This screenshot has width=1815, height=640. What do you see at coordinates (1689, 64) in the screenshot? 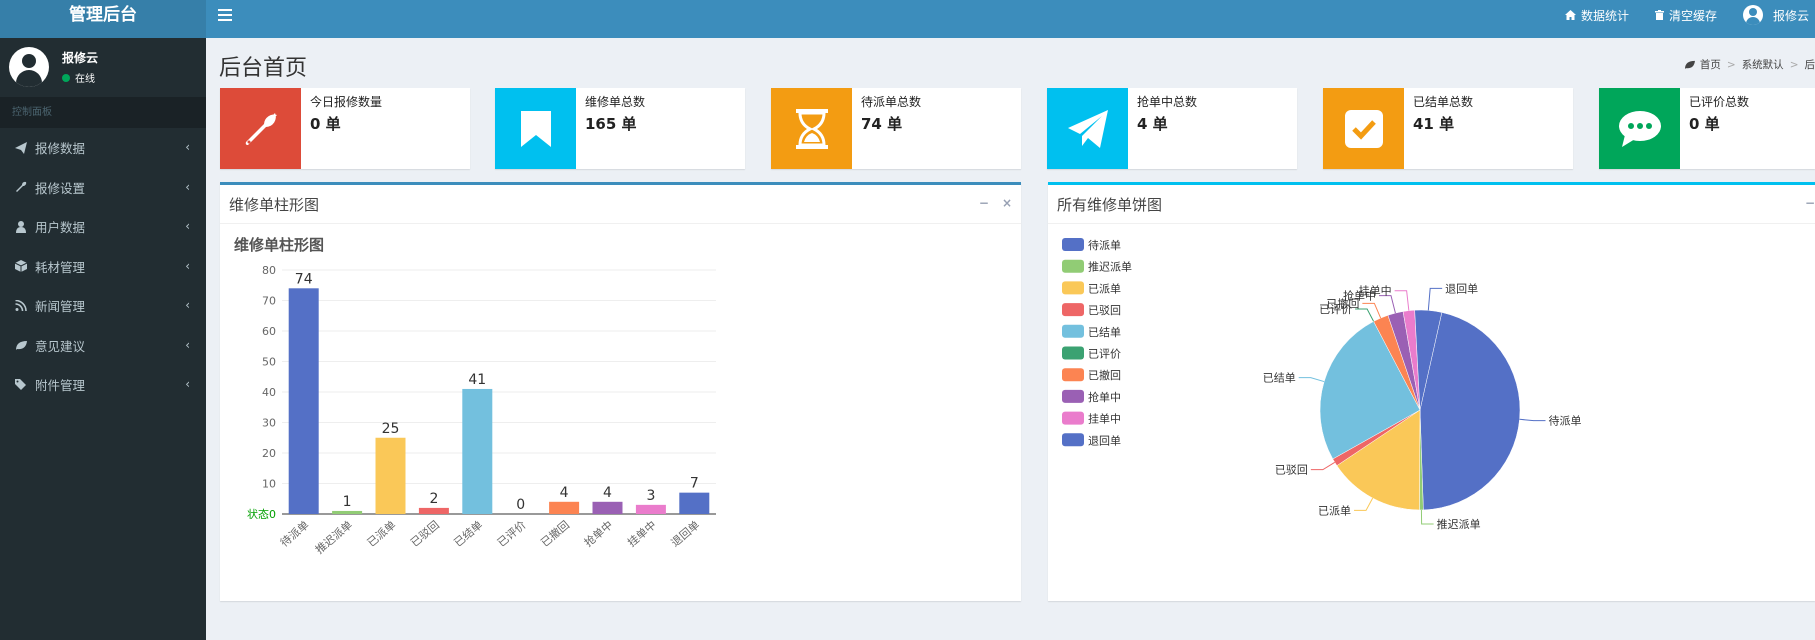
I see `leaf-icon` at bounding box center [1689, 64].